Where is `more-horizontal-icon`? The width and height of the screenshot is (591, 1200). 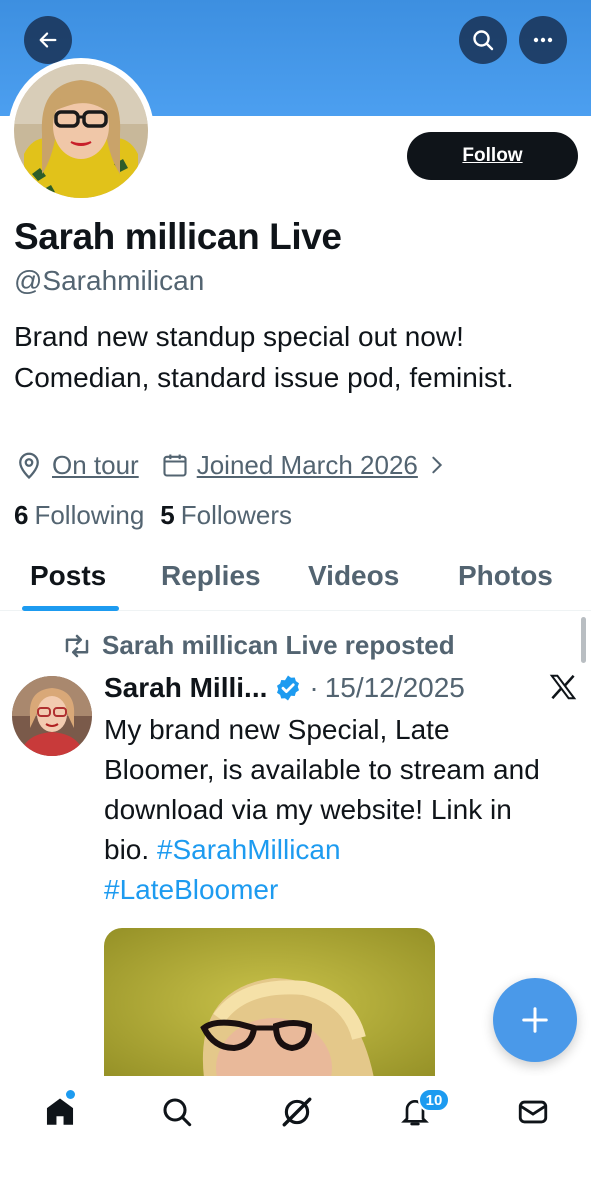
more-horizontal-icon is located at coordinates (543, 40).